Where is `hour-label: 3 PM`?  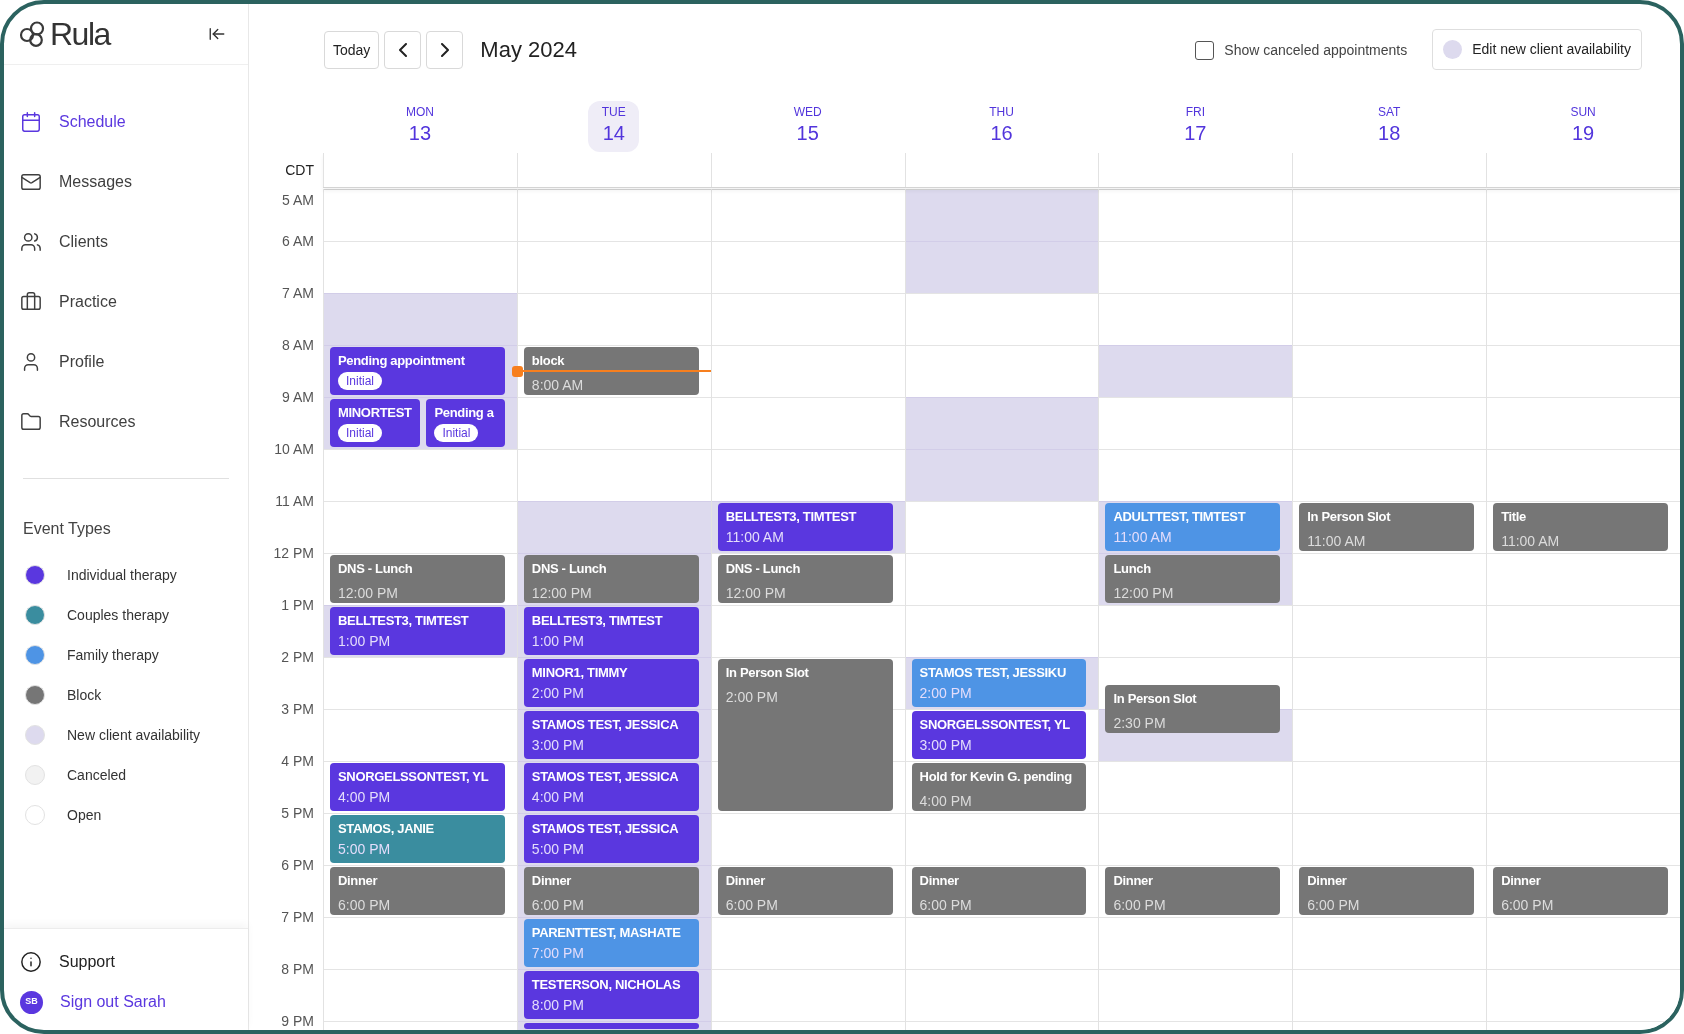
hour-label: 3 PM is located at coordinates (297, 709).